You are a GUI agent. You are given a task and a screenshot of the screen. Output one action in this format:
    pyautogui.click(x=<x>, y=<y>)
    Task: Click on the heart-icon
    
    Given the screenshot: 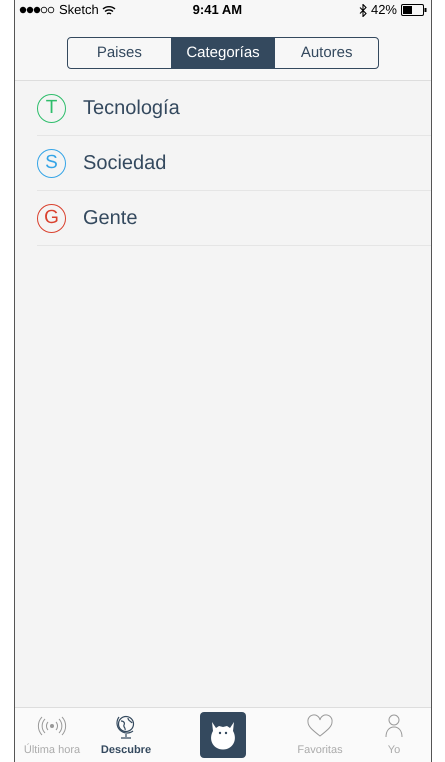 What is the action you would take?
    pyautogui.click(x=320, y=726)
    